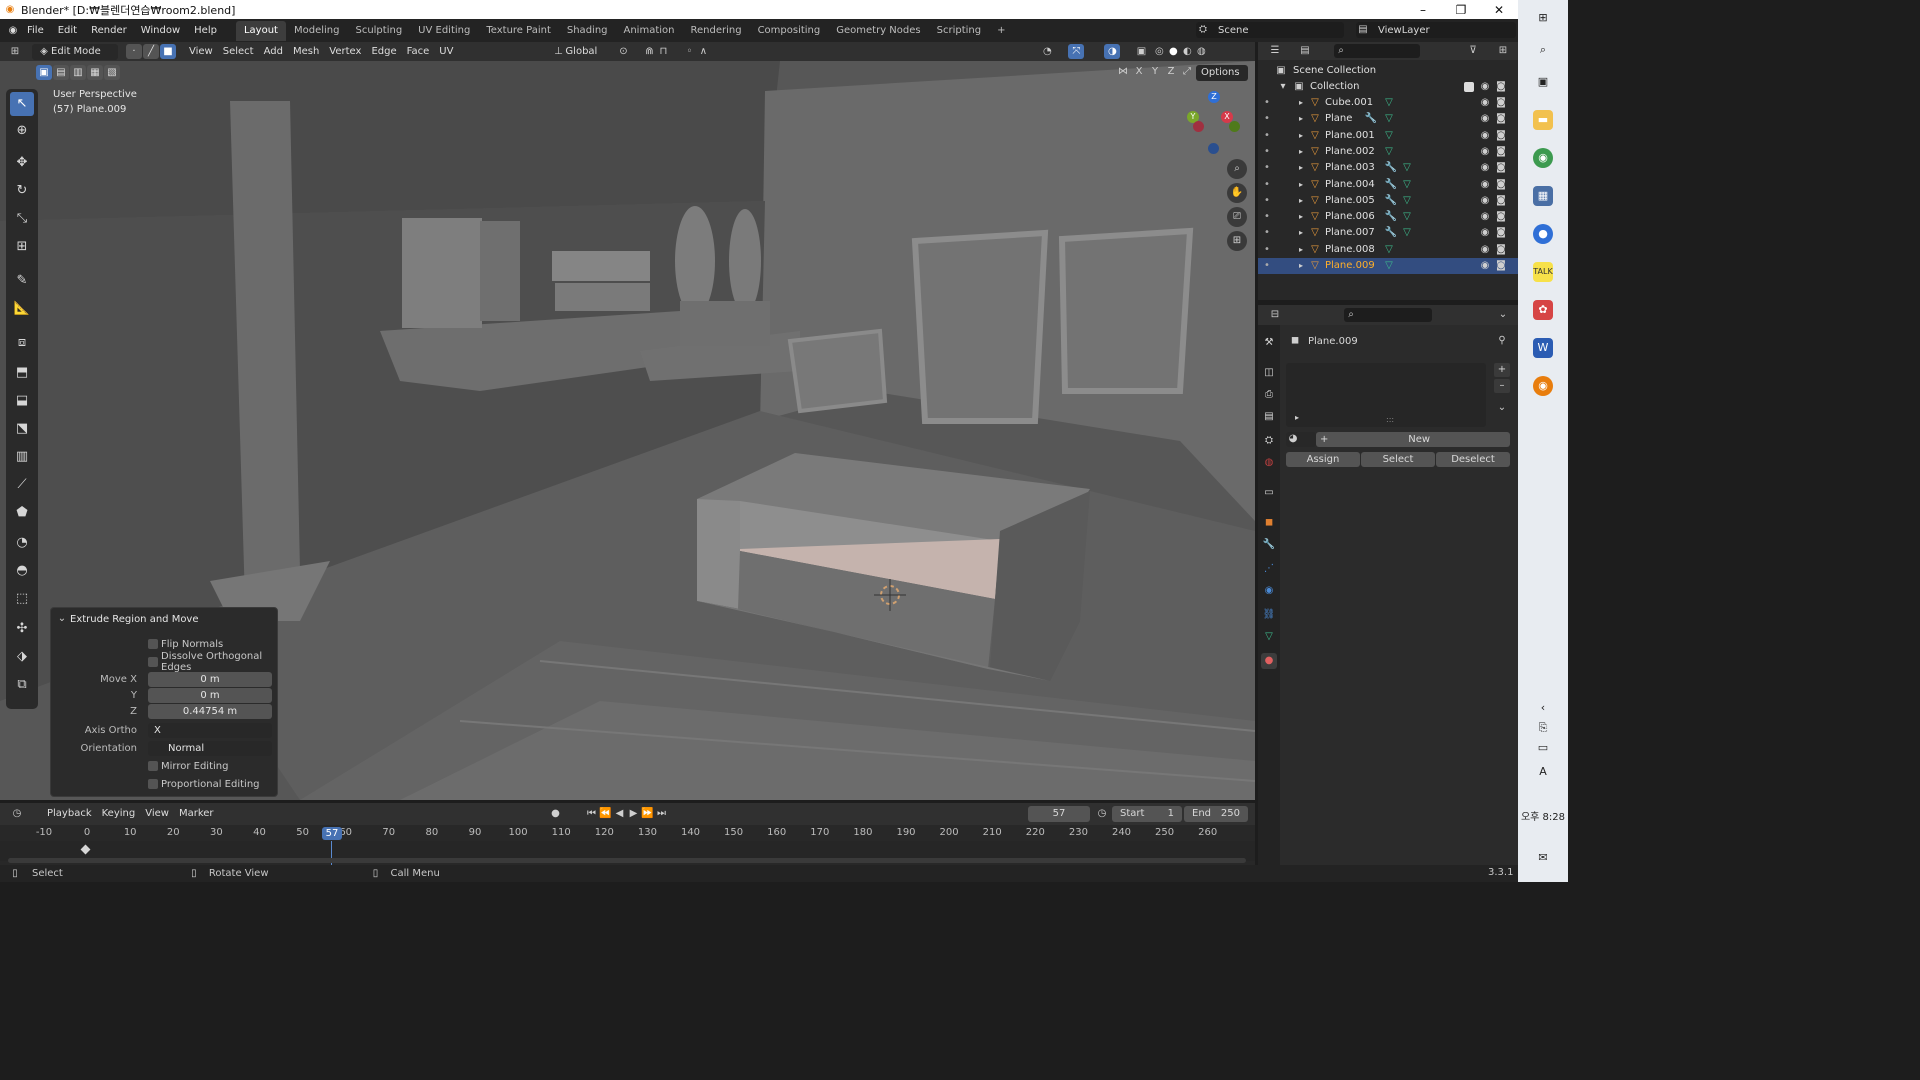 The height and width of the screenshot is (1080, 1920). Describe the element at coordinates (22, 657) in the screenshot. I see `shear-tool-icon: ⬗` at that location.